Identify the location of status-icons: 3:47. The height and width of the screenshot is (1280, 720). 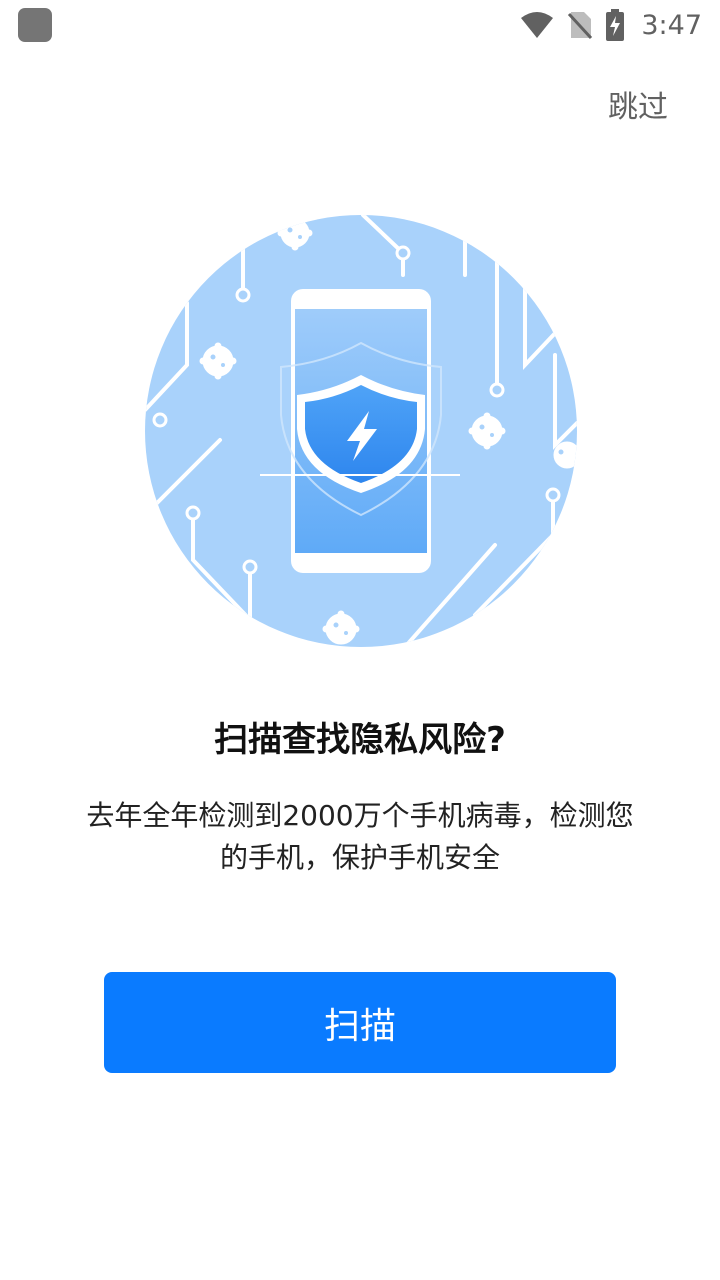
(610, 25).